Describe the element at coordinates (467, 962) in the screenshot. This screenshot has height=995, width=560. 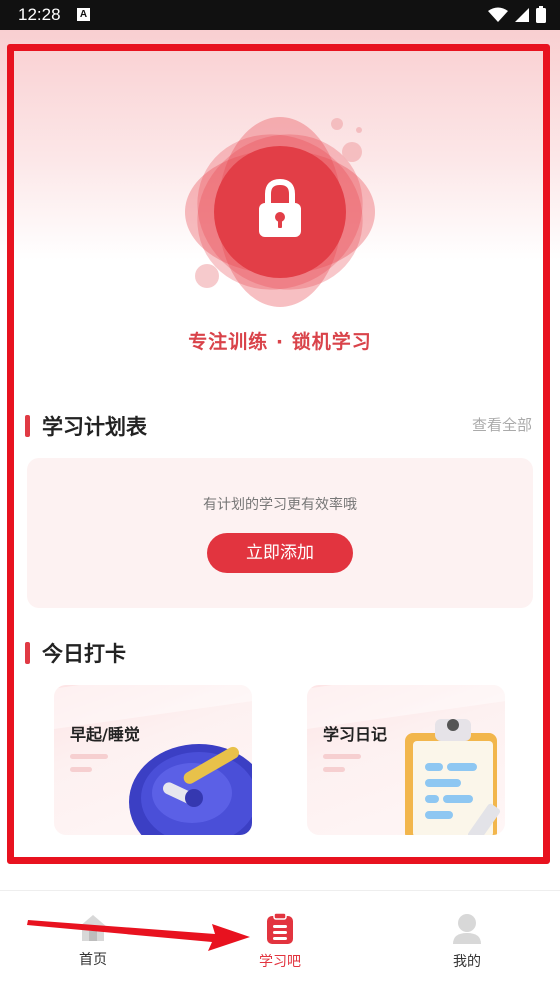
I see `nav-label-profile: 我的` at that location.